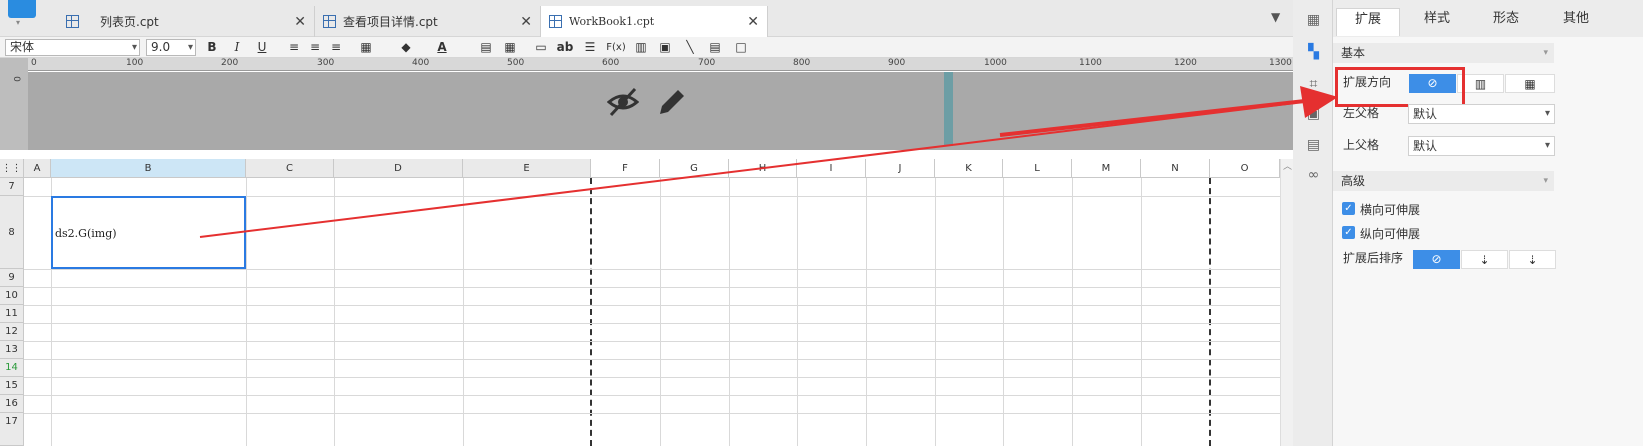 This screenshot has height=446, width=1643. I want to click on upper-parent-select: 默认 ▾, so click(1481, 146).